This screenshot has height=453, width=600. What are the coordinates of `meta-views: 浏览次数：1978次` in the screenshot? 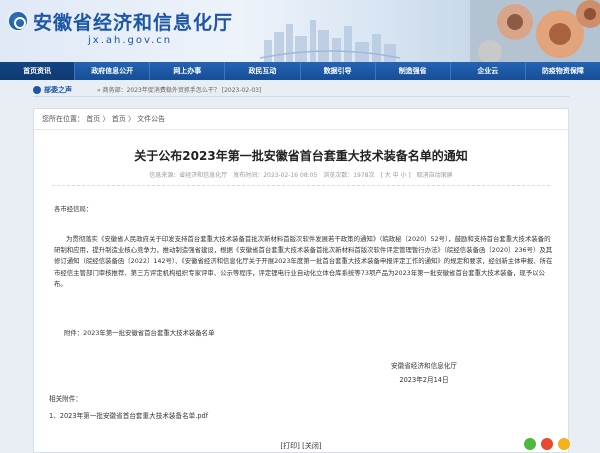 It's located at (349, 175).